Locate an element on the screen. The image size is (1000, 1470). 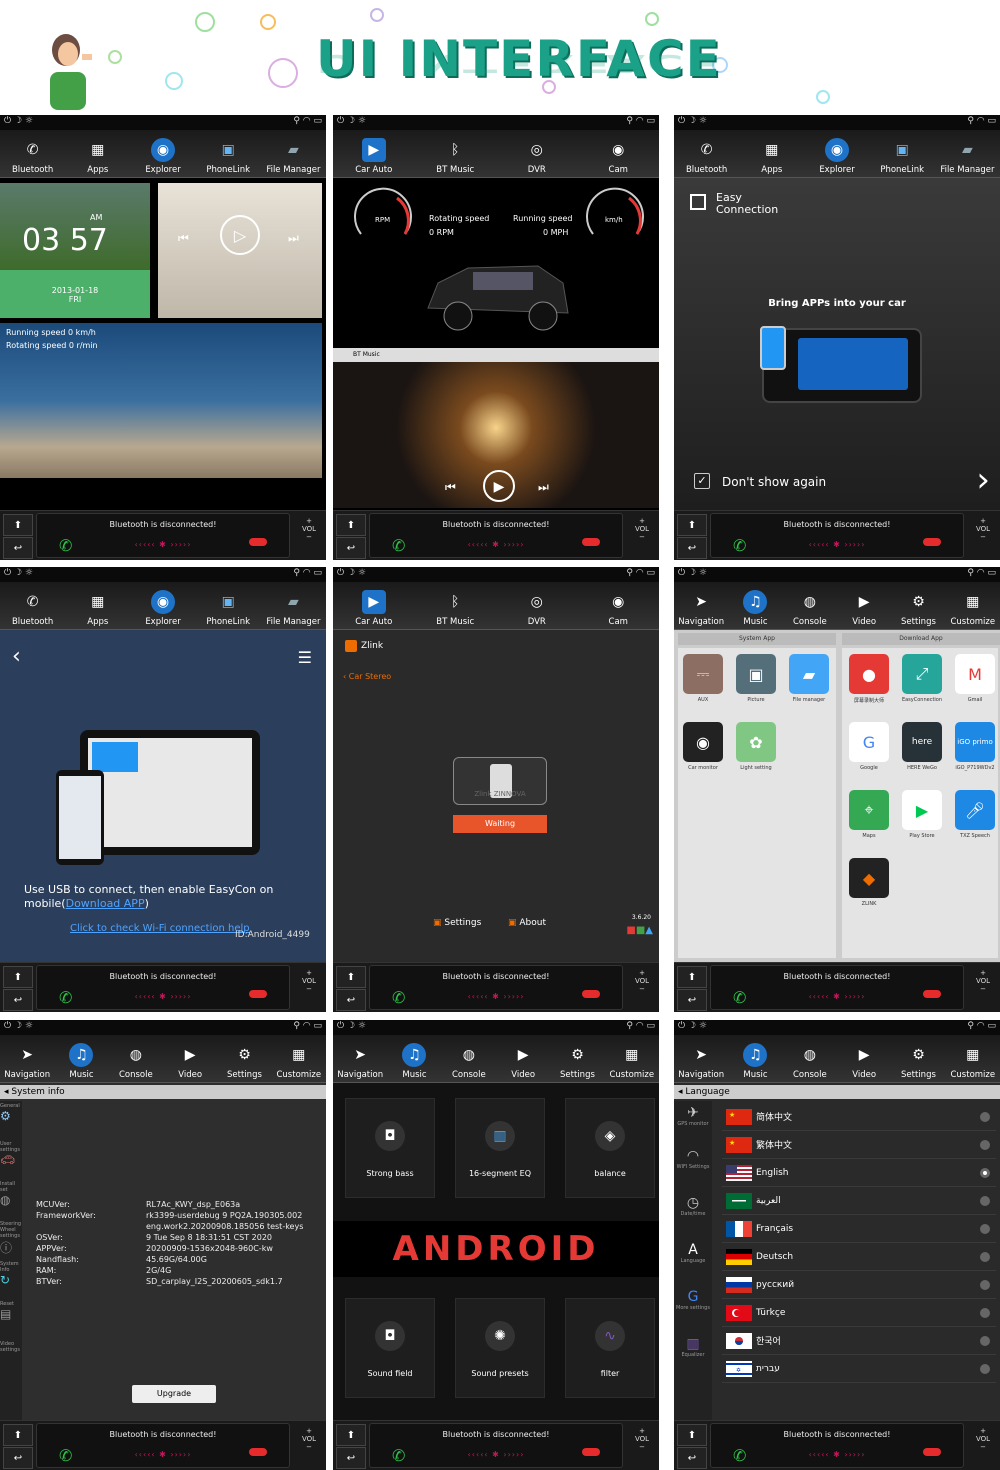
sidebar-item-gps: ✈ GPS monitor is located at coordinates (693, 1124).